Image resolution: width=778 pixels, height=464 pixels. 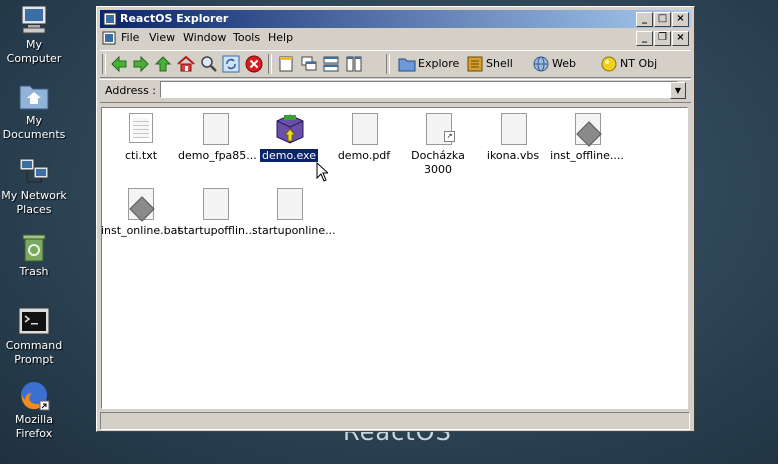 I want to click on address-bar: Address : ▼, so click(x=395, y=91).